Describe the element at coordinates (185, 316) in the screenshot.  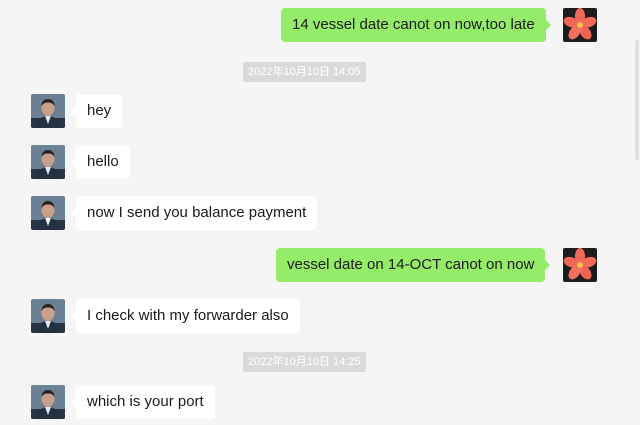
I see `message-bubble-incoming: I check with my forwarder also` at that location.